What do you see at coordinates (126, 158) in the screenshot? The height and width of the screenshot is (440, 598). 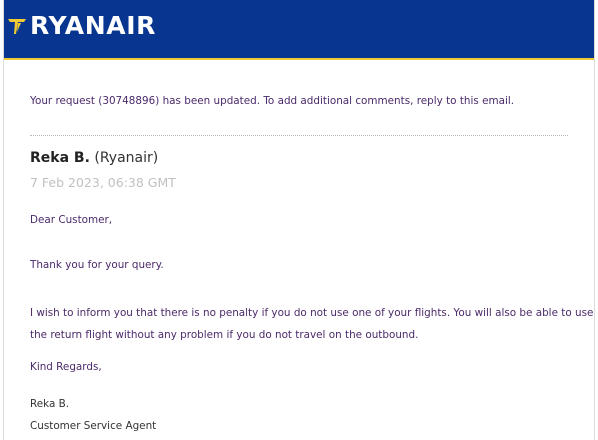 I see `author-org: (Ryanair)` at bounding box center [126, 158].